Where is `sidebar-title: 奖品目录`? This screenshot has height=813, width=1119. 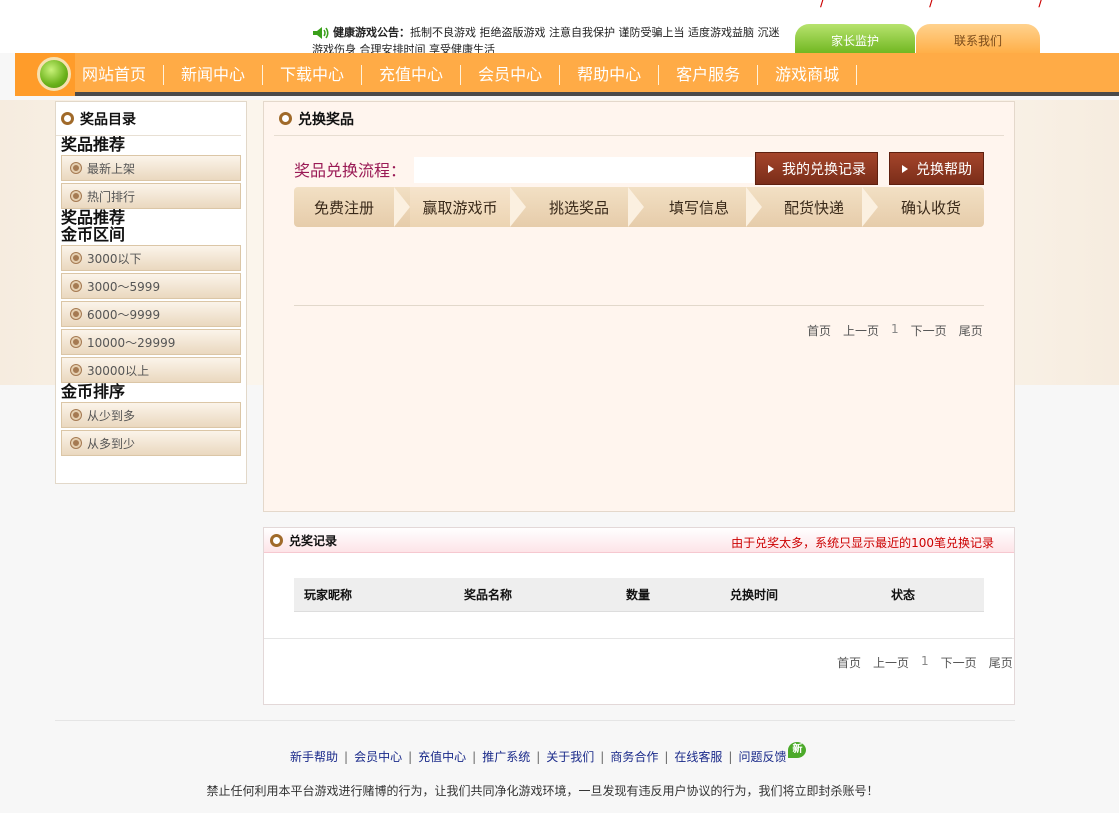
sidebar-title: 奖品目录 is located at coordinates (108, 119).